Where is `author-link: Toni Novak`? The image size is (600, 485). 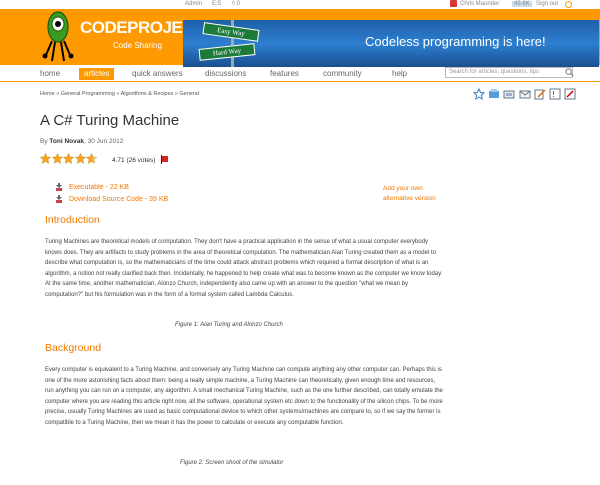 author-link: Toni Novak is located at coordinates (66, 141).